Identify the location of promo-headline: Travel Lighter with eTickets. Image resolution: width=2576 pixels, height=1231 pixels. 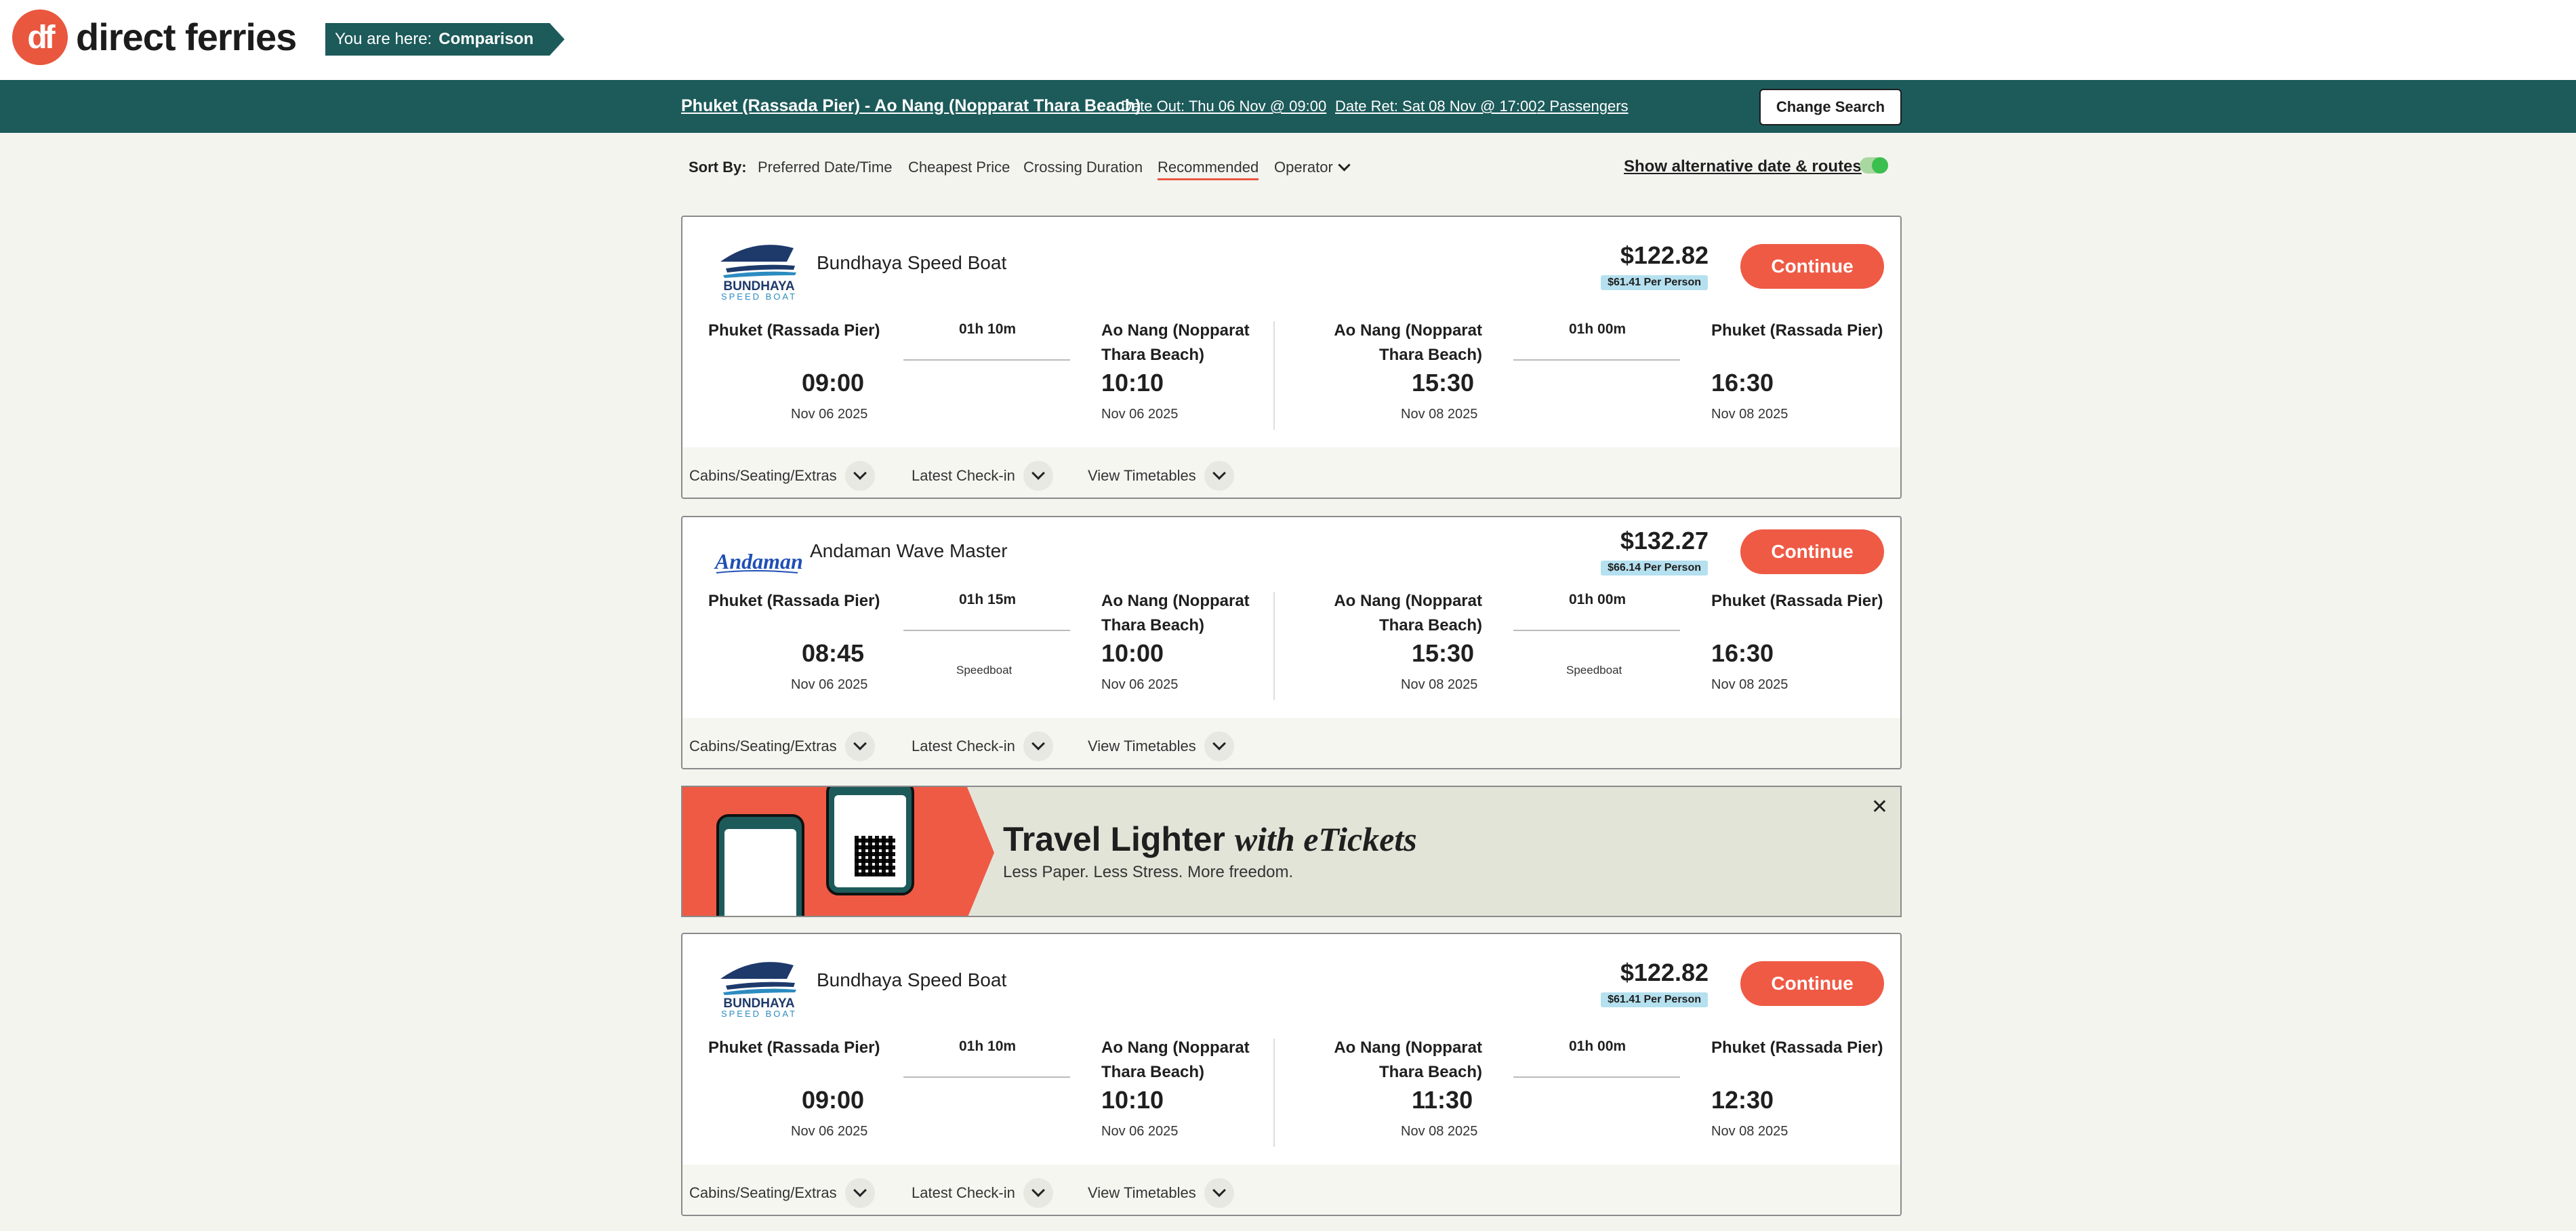
(1210, 839).